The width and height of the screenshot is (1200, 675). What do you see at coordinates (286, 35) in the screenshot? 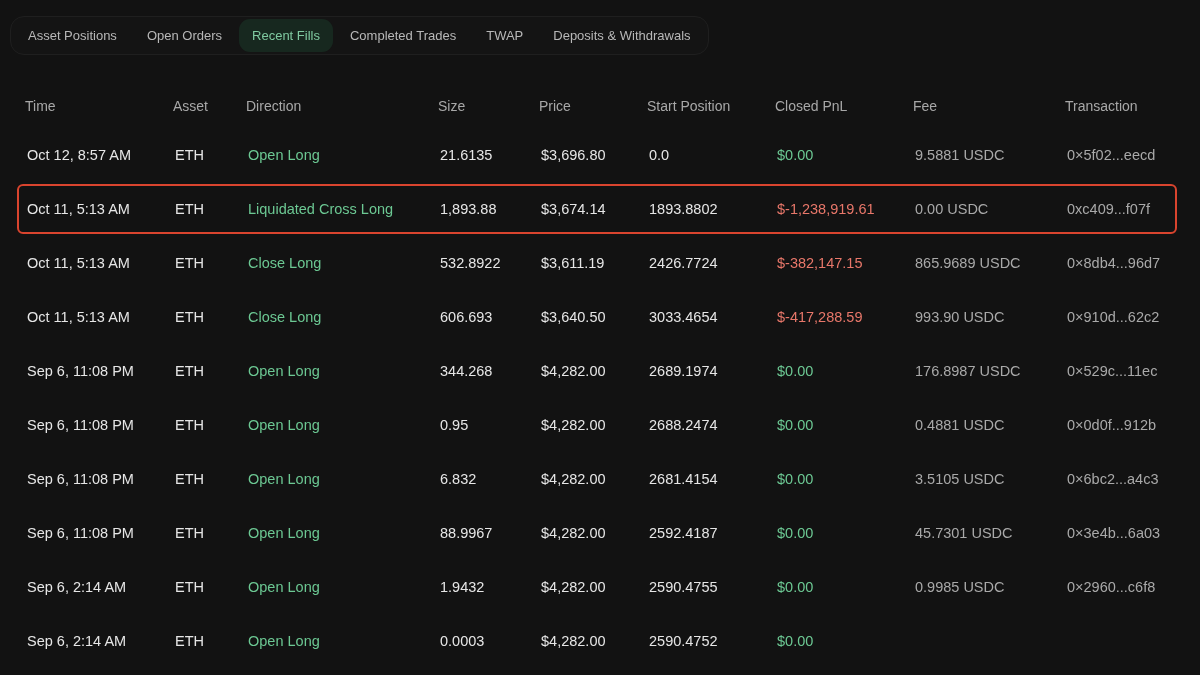
I see `tab: Recent Fills` at bounding box center [286, 35].